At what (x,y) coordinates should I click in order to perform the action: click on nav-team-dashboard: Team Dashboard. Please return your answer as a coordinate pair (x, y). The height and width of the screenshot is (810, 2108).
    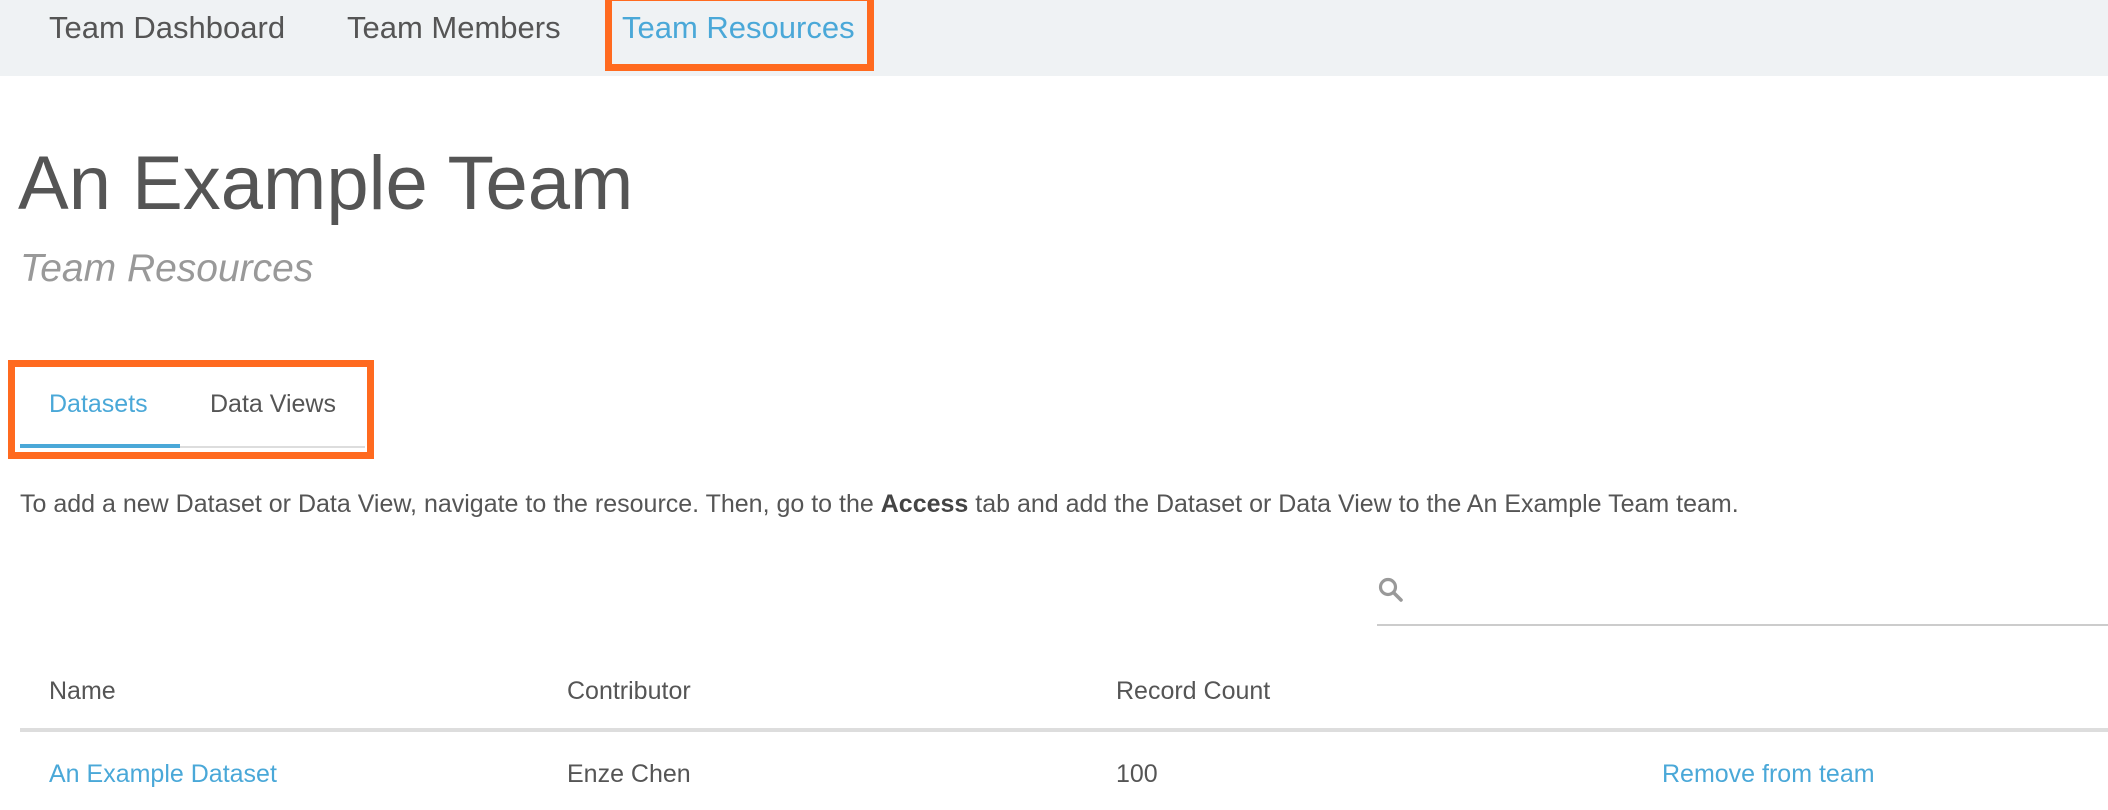
    Looking at the image, I should click on (167, 28).